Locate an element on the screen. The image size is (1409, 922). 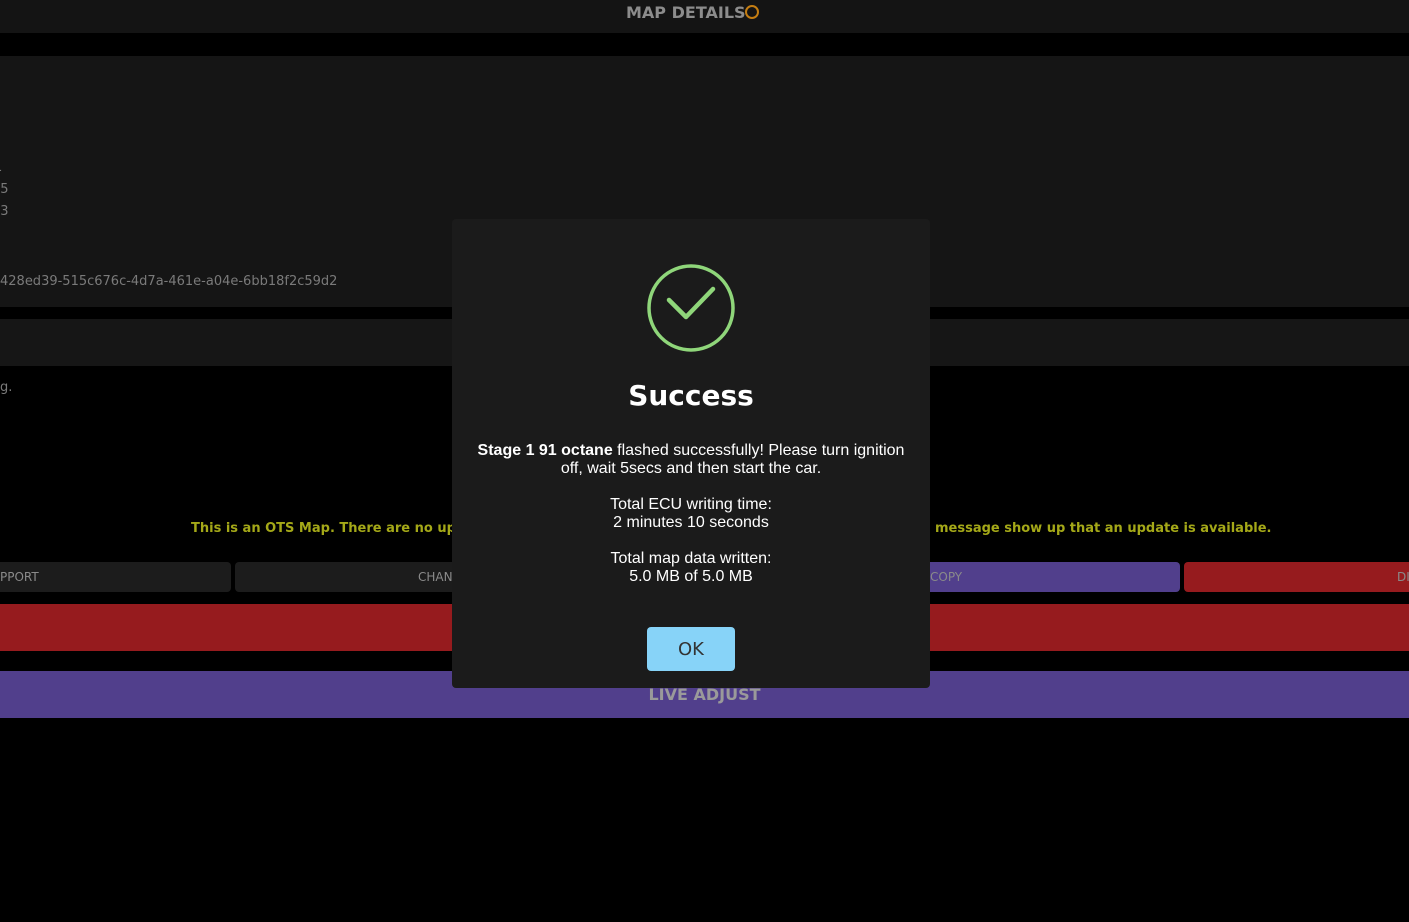
detail-value: 53 is located at coordinates (4, 211).